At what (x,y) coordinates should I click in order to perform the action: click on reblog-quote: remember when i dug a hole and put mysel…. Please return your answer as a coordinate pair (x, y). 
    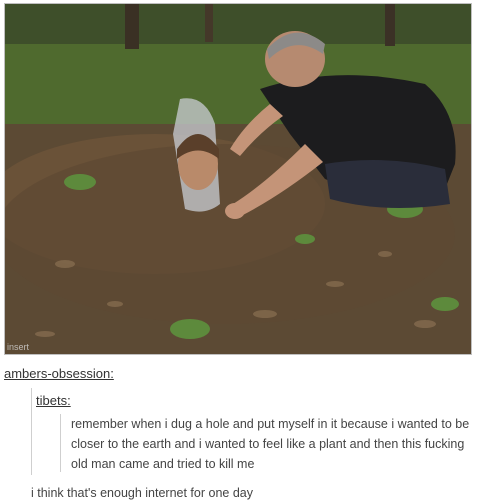
    Looking at the image, I should click on (265, 443).